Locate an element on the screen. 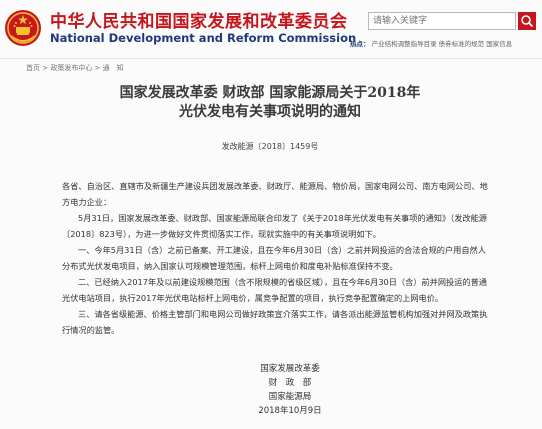  hot-label: 热点： is located at coordinates (360, 44).